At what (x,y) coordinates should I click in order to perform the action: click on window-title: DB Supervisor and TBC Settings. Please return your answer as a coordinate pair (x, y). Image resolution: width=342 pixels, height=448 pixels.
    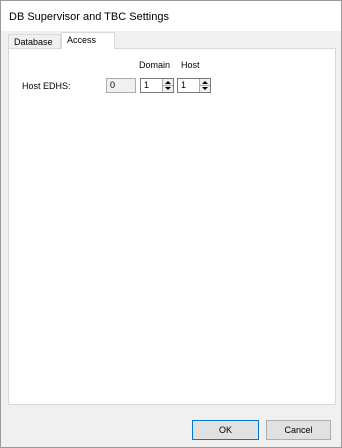
    Looking at the image, I should click on (89, 17).